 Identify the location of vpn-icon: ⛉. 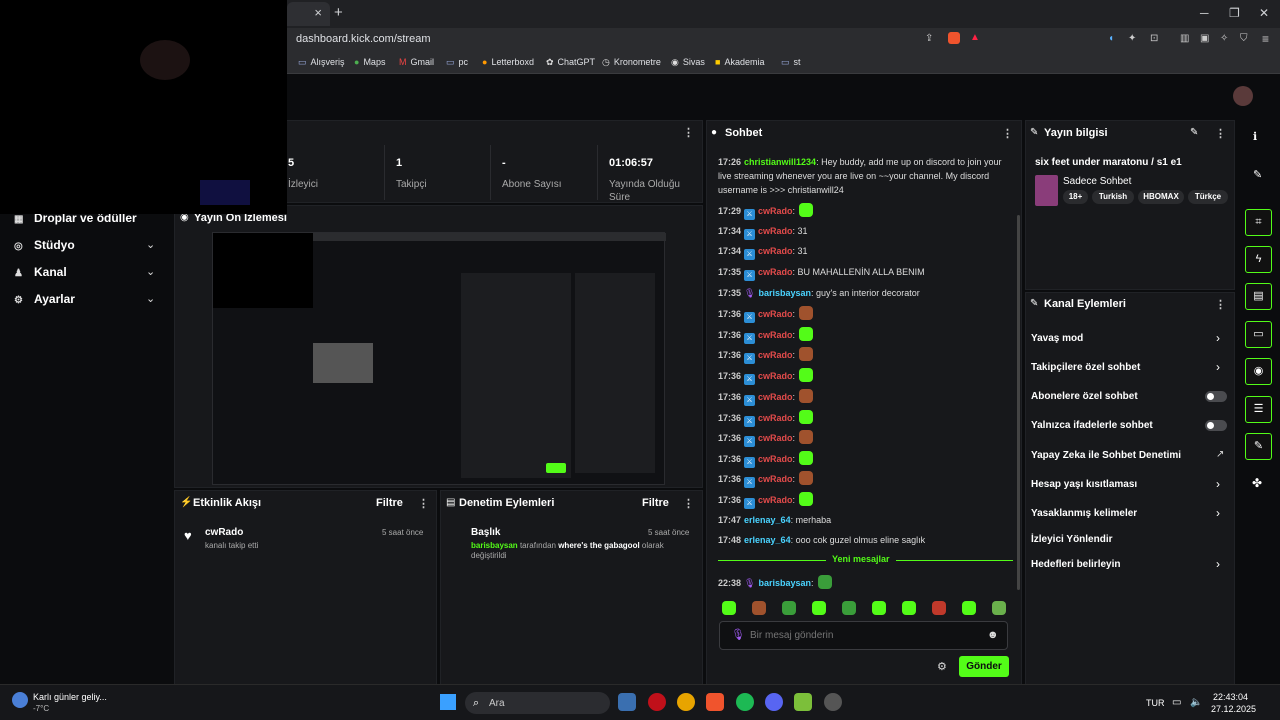
(1244, 38).